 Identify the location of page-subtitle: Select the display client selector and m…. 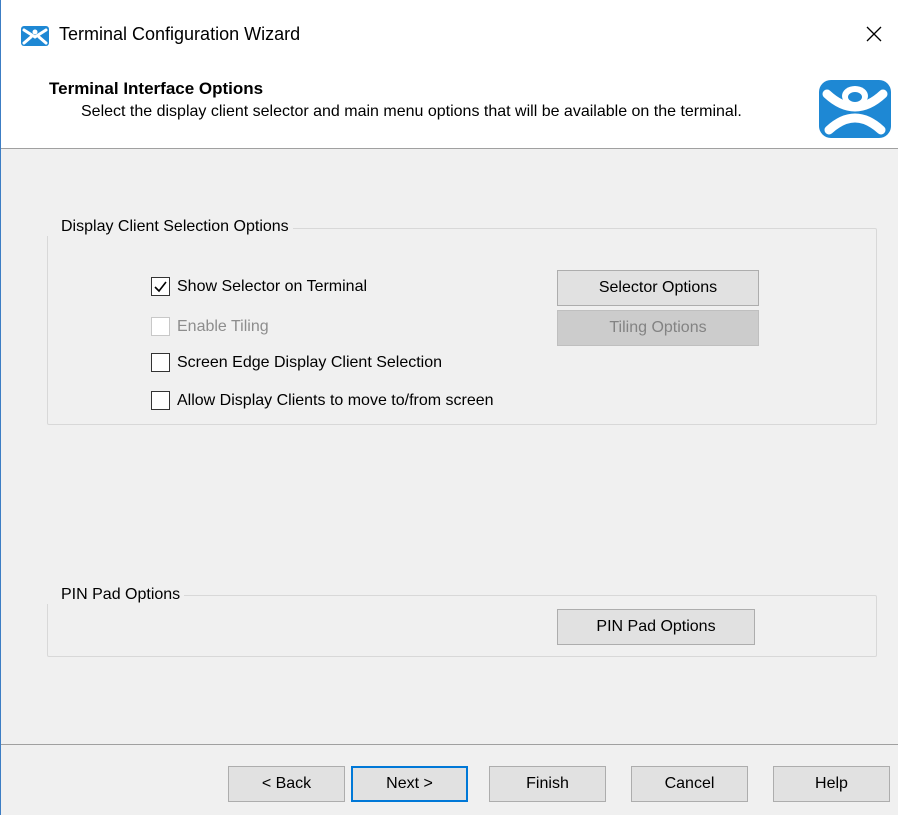
(411, 111).